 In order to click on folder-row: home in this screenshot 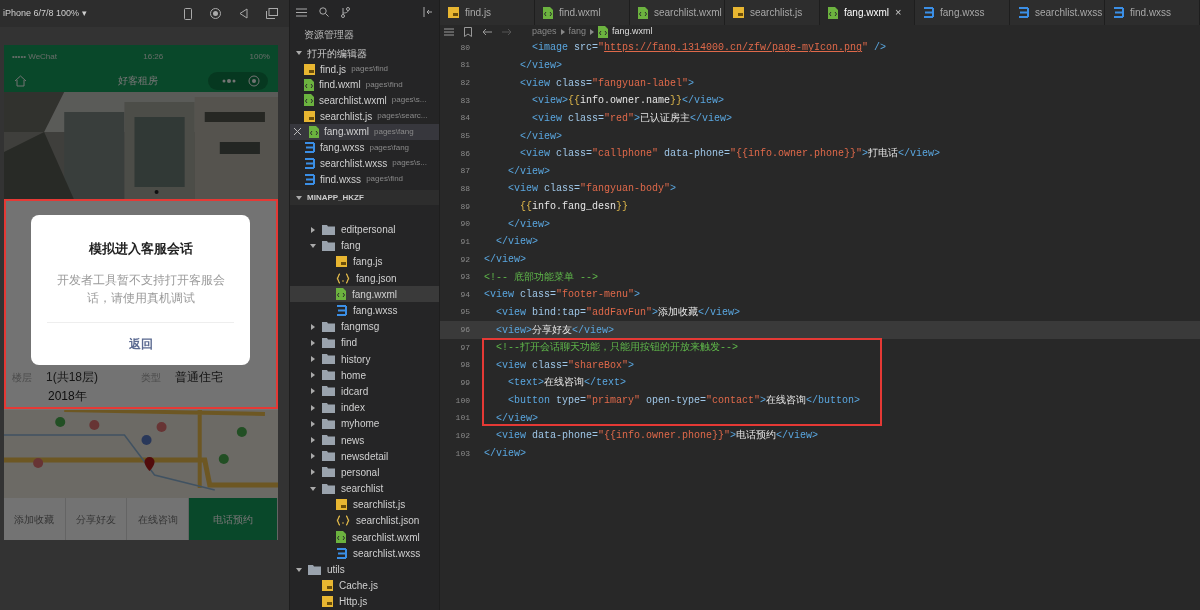, I will do `click(364, 375)`.